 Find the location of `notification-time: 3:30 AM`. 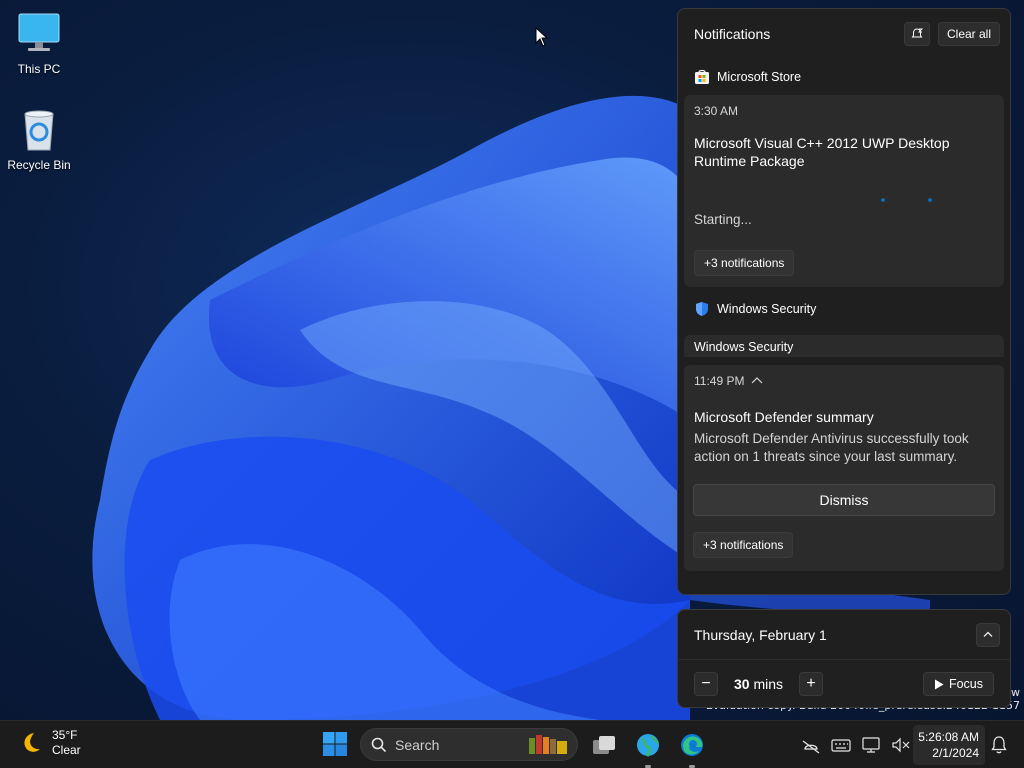

notification-time: 3:30 AM is located at coordinates (716, 111).